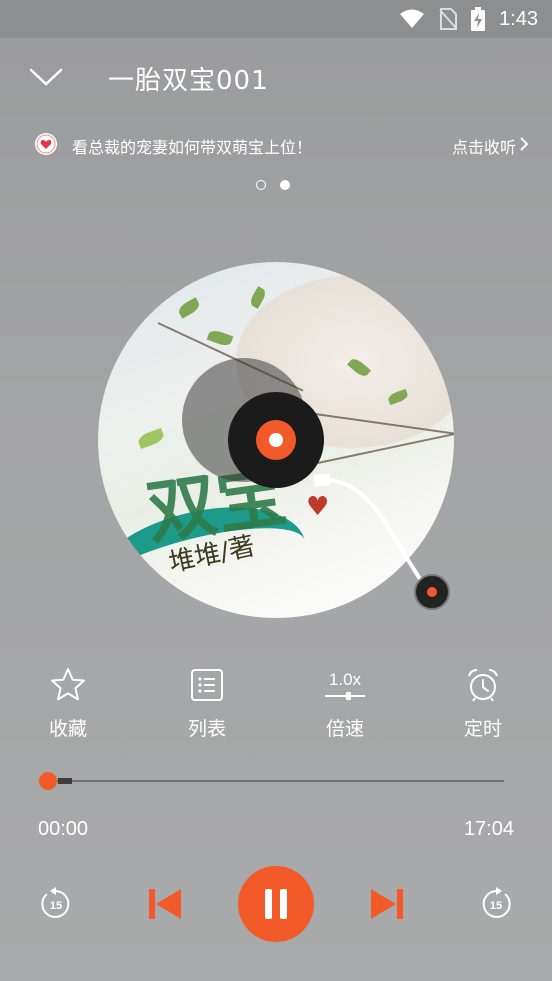 The height and width of the screenshot is (981, 552). What do you see at coordinates (192, 147) in the screenshot?
I see `promo-text: 看总裁的宠妻如何带双萌宝上位！` at bounding box center [192, 147].